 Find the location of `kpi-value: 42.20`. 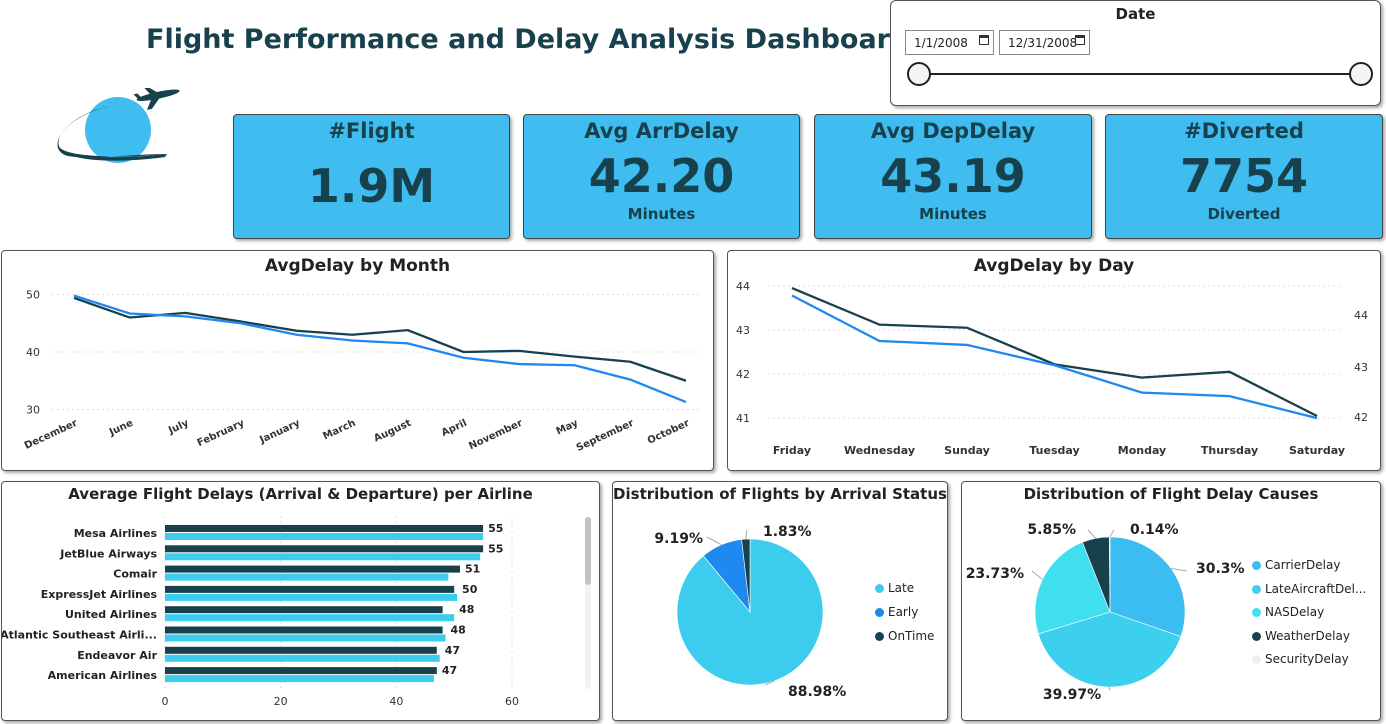

kpi-value: 42.20 is located at coordinates (661, 176).